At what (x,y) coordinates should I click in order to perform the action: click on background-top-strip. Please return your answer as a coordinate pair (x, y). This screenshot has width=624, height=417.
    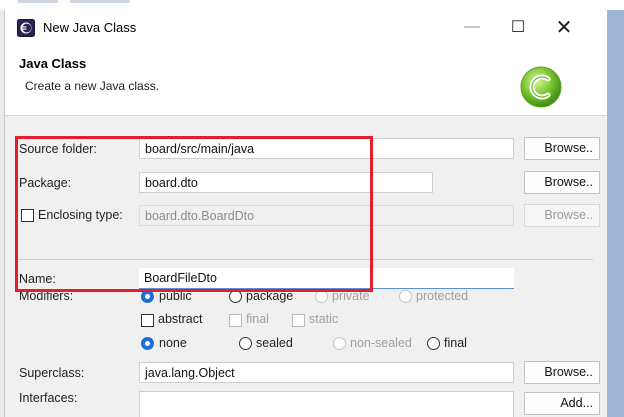
    Looking at the image, I should click on (312, 5).